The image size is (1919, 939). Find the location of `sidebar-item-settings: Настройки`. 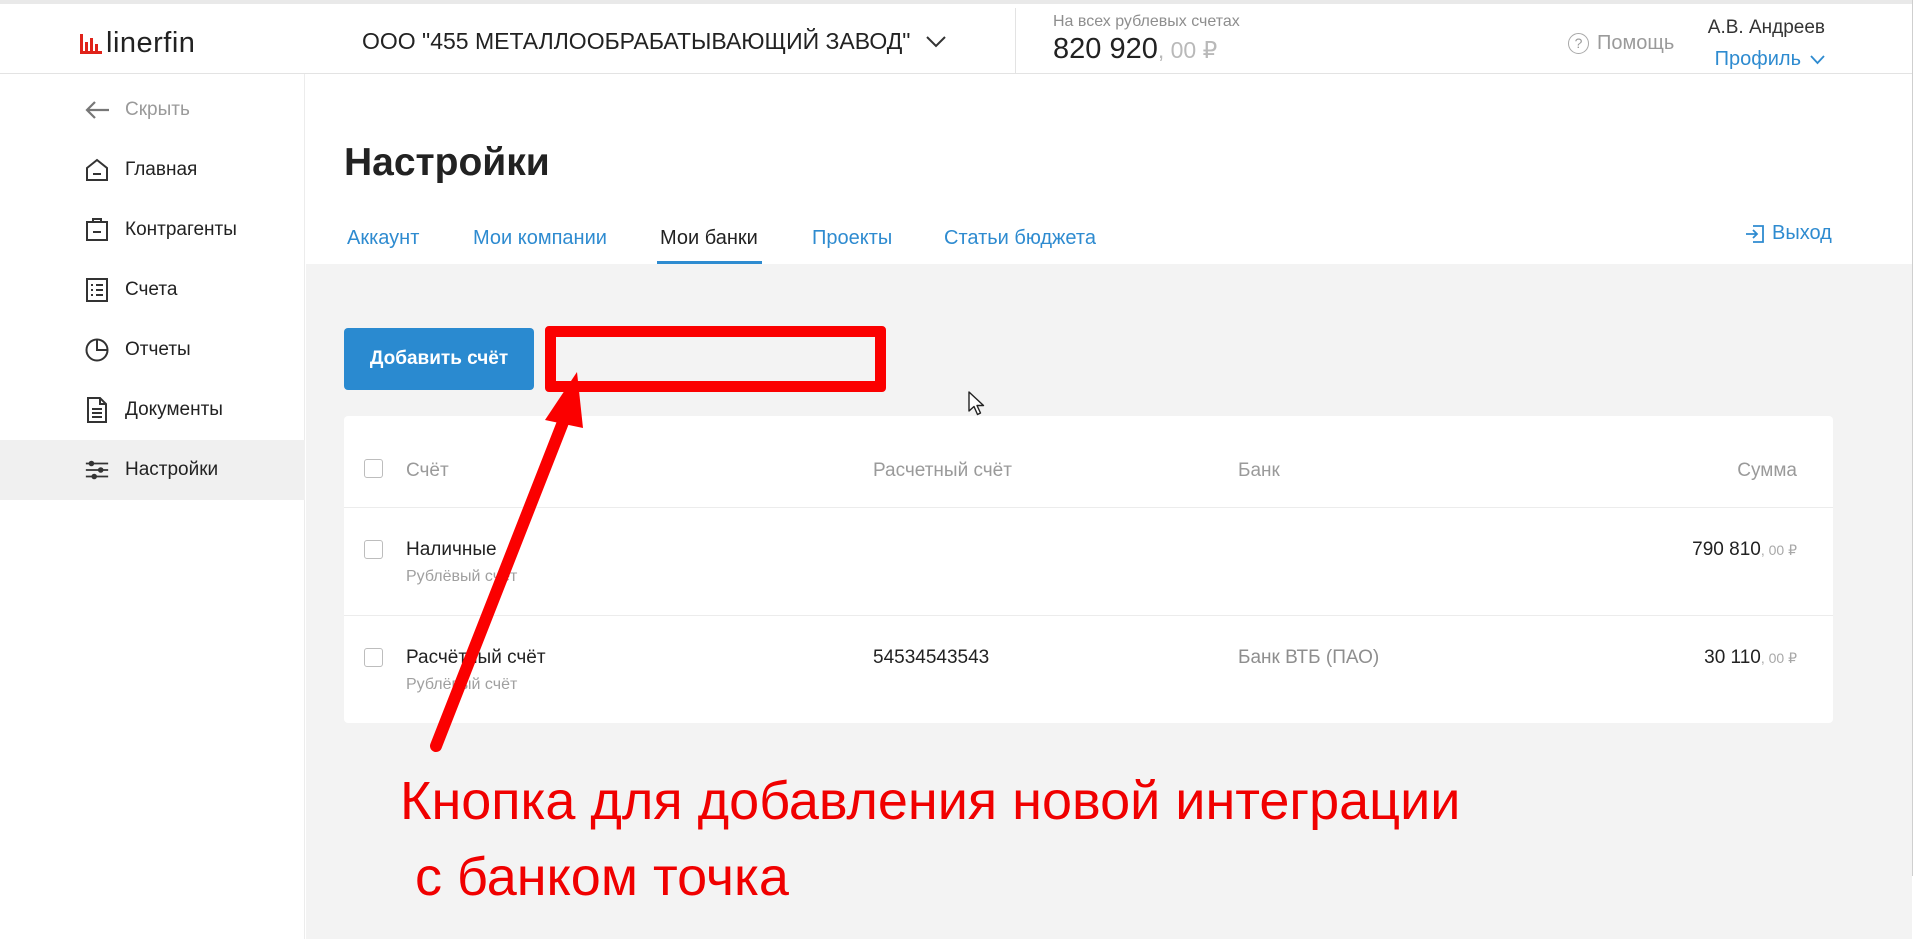

sidebar-item-settings: Настройки is located at coordinates (152, 470).